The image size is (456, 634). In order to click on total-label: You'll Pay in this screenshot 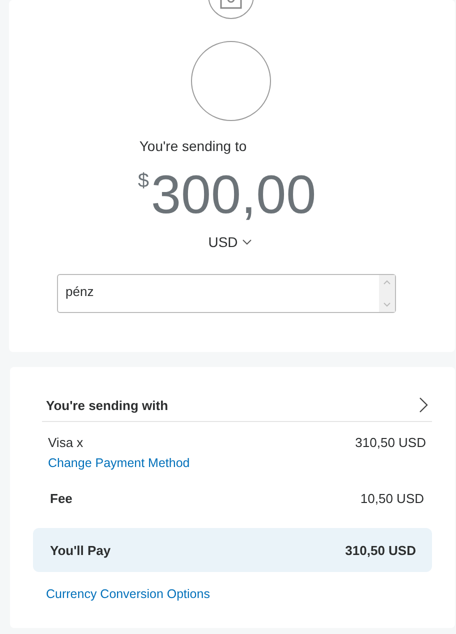, I will do `click(80, 550)`.